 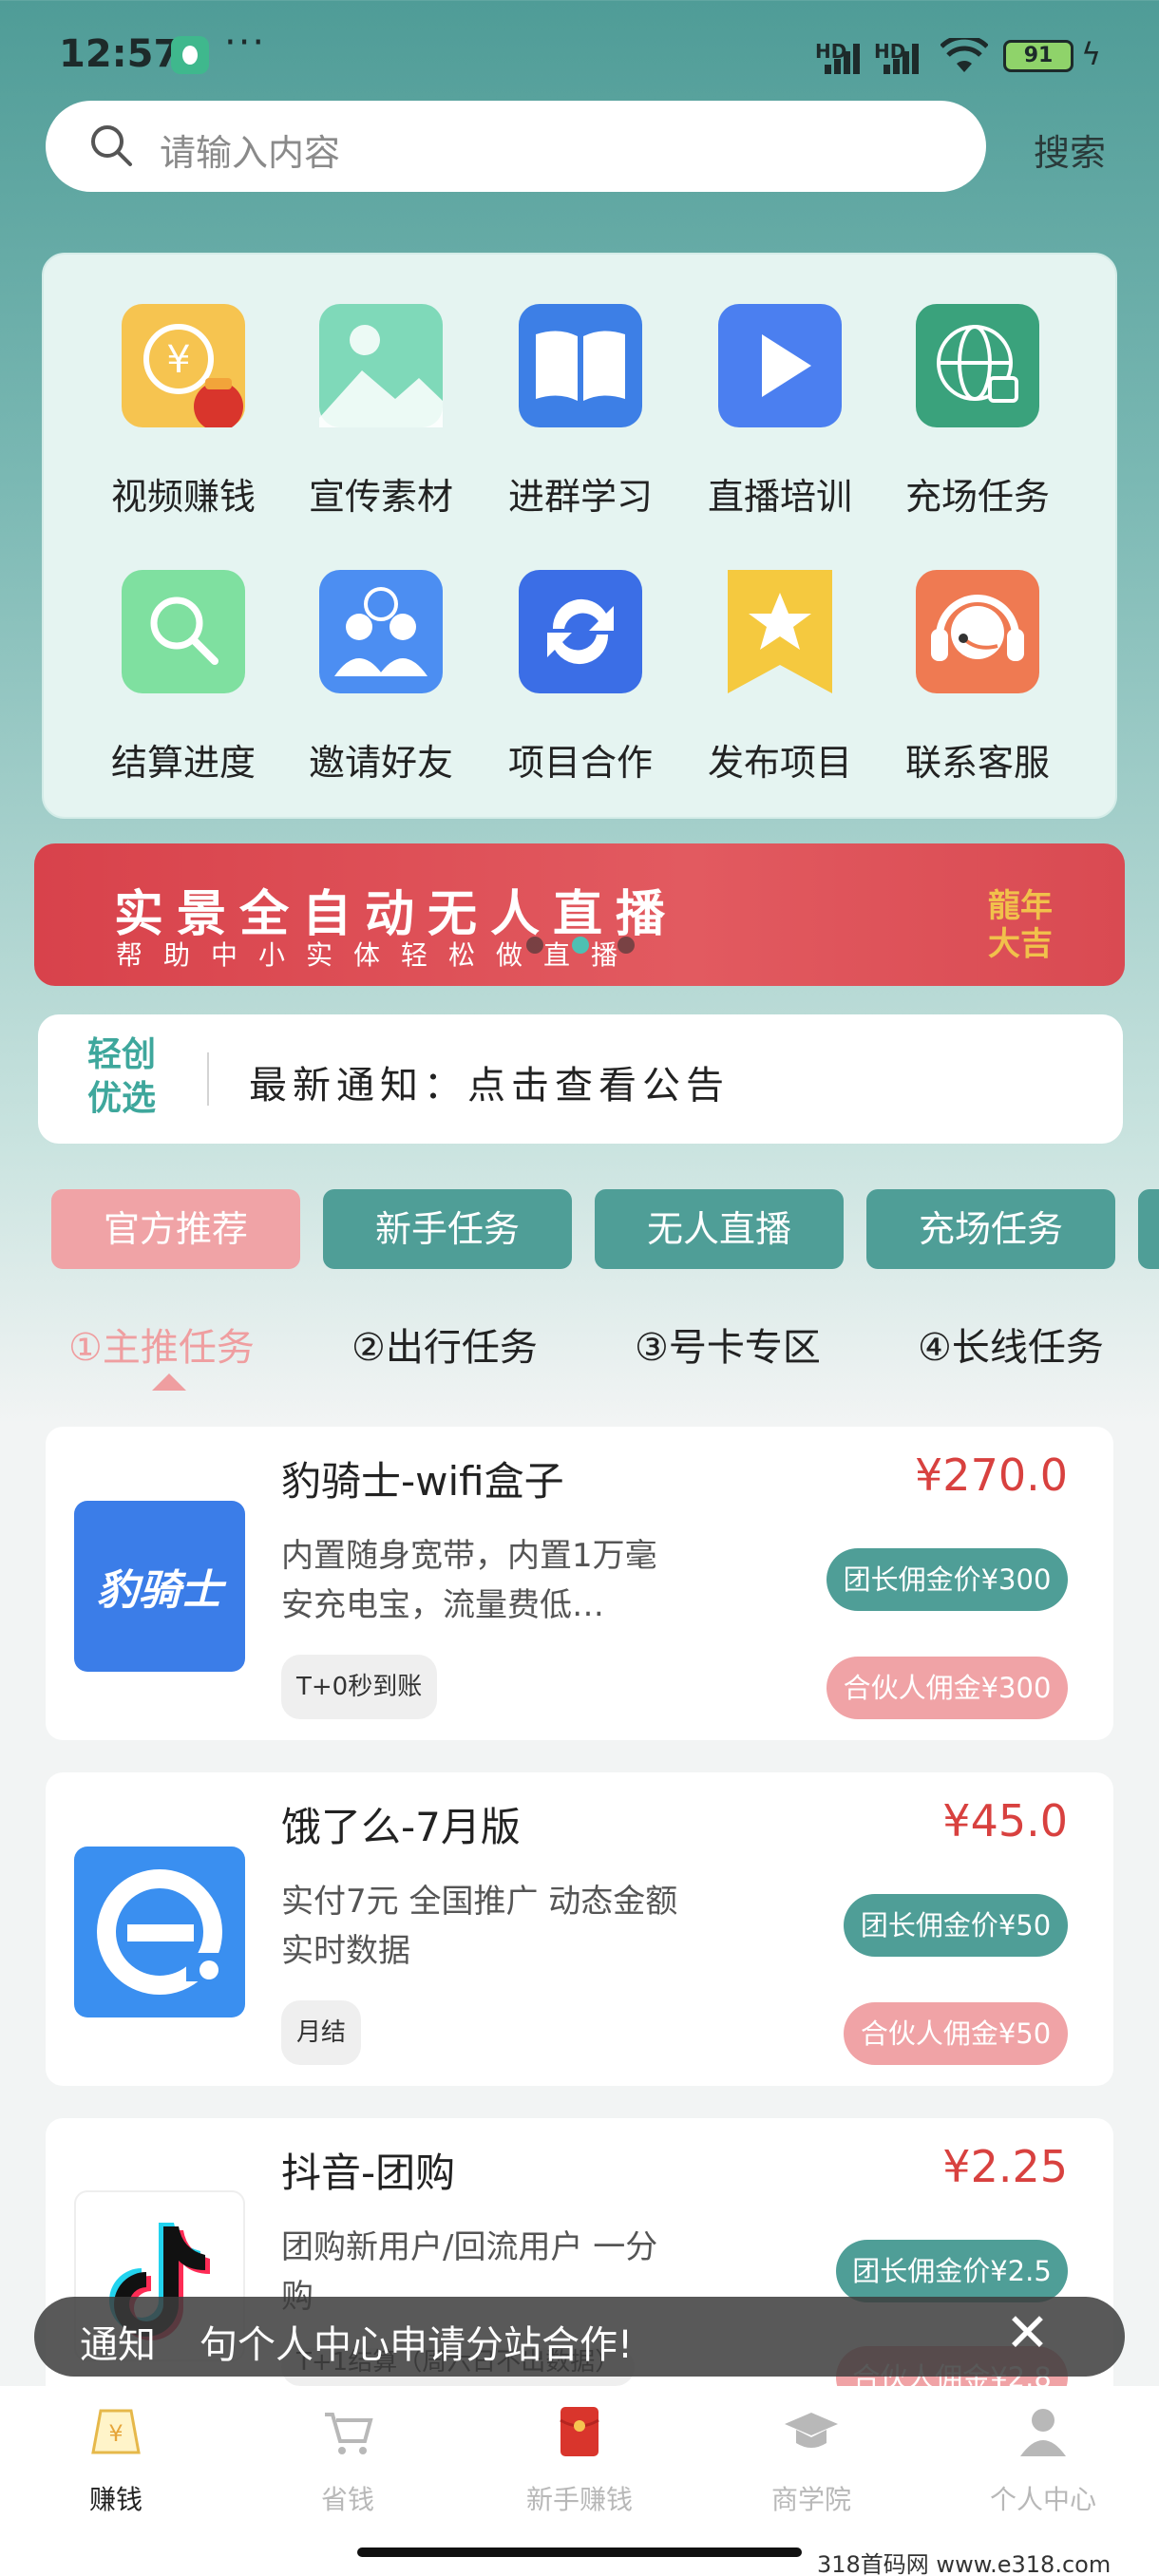 What do you see at coordinates (445, 1344) in the screenshot?
I see `subtab-travel-task: ②出行任务` at bounding box center [445, 1344].